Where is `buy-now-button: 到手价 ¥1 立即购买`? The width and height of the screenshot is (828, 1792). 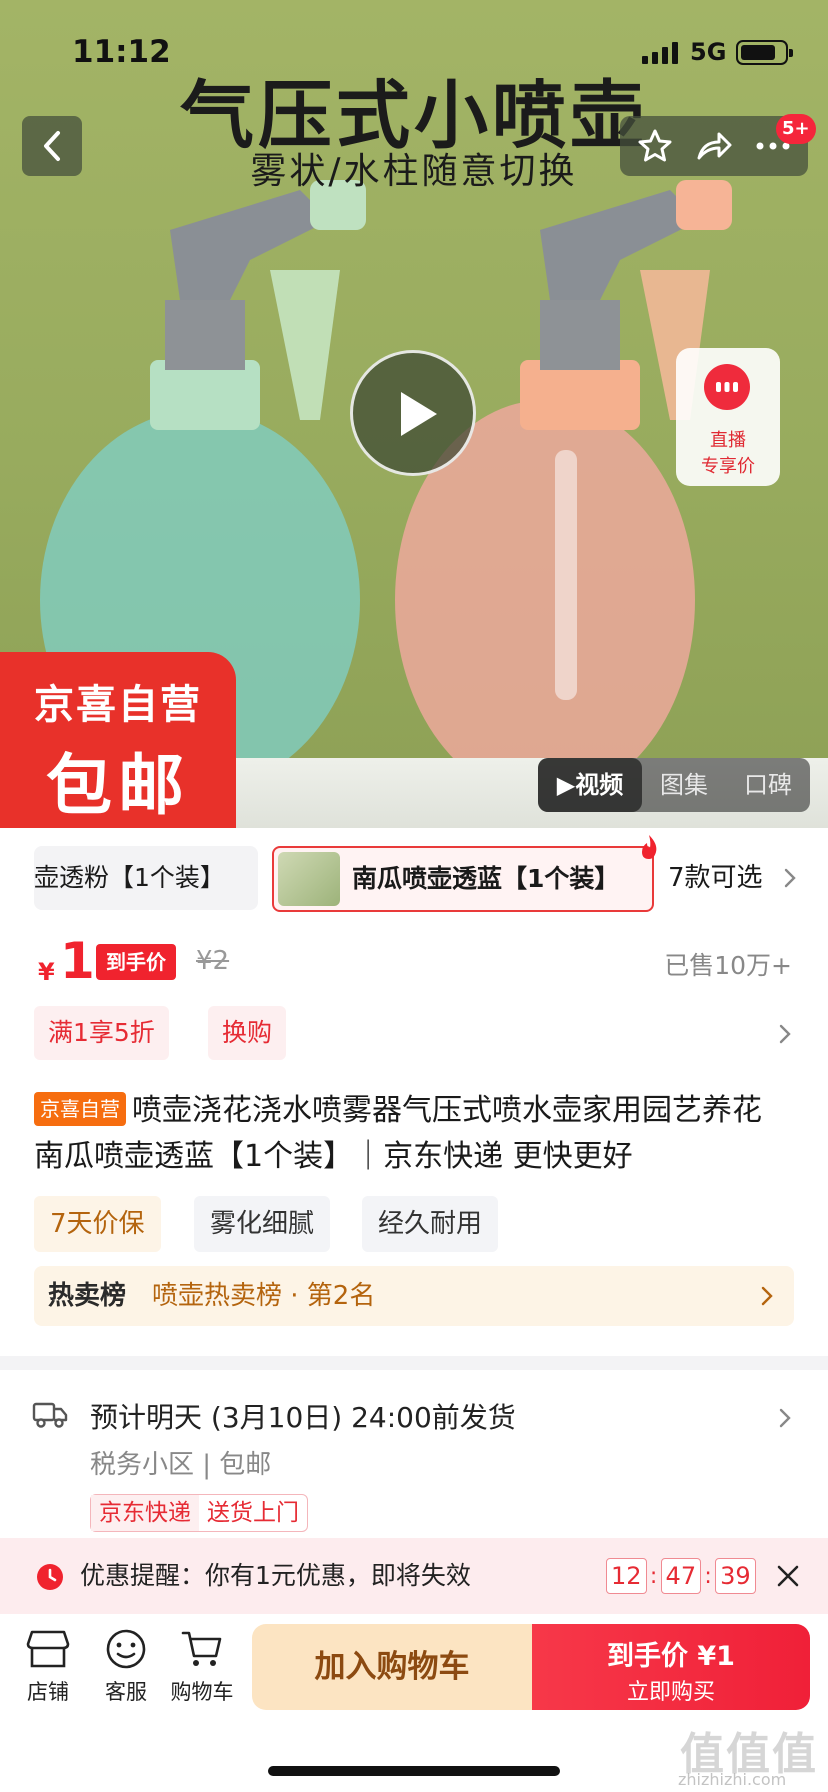
buy-now-button: 到手价 ¥1 立即购买 is located at coordinates (671, 1667).